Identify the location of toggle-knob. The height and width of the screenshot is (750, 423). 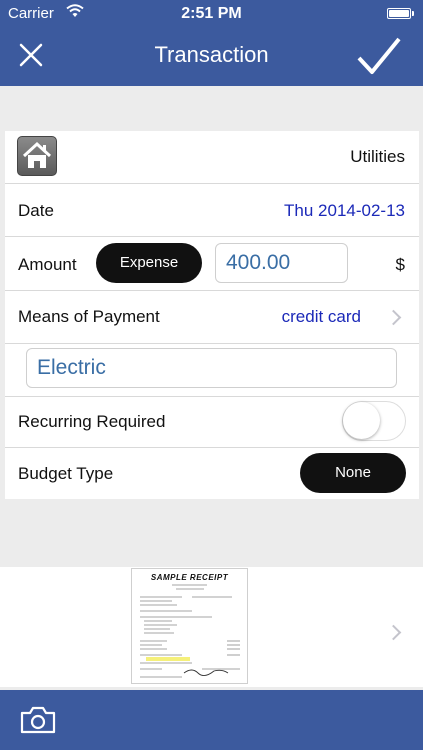
(361, 420).